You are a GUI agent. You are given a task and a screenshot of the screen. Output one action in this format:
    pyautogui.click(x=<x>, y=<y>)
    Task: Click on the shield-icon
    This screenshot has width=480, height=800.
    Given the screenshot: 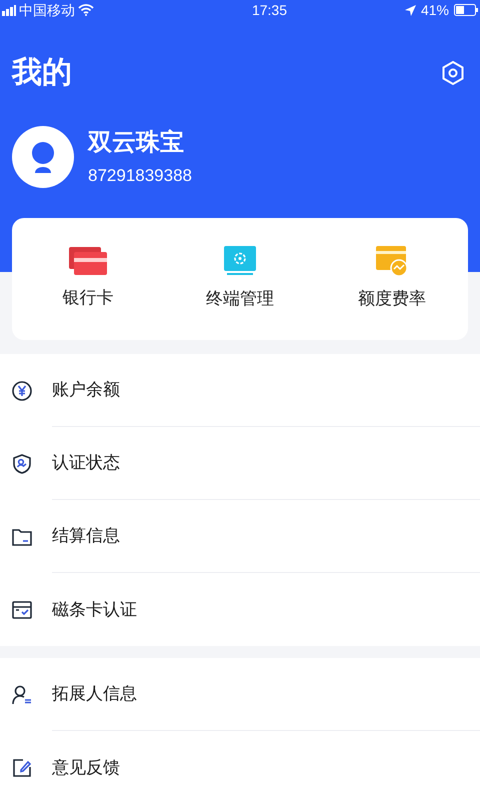 What is the action you would take?
    pyautogui.click(x=22, y=463)
    